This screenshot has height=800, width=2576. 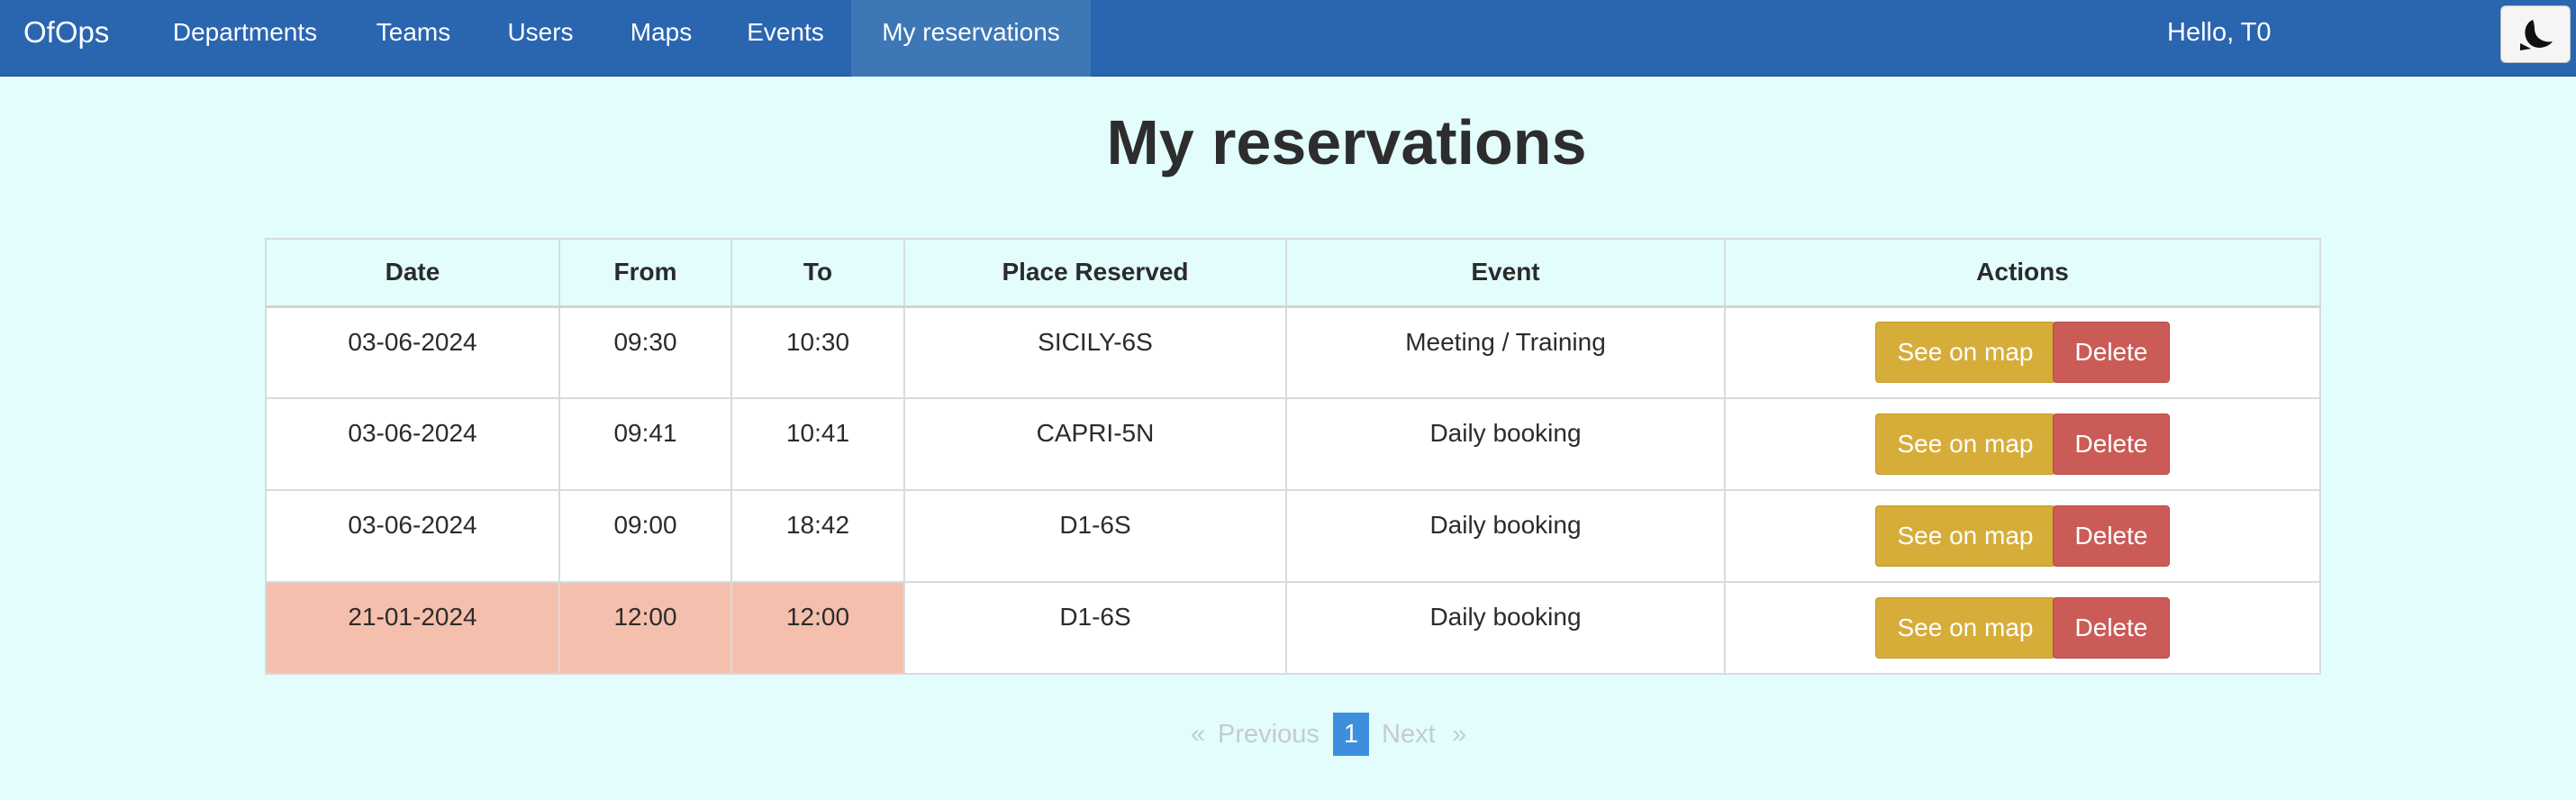 What do you see at coordinates (2022, 273) in the screenshot?
I see `column-header-actions: Actions` at bounding box center [2022, 273].